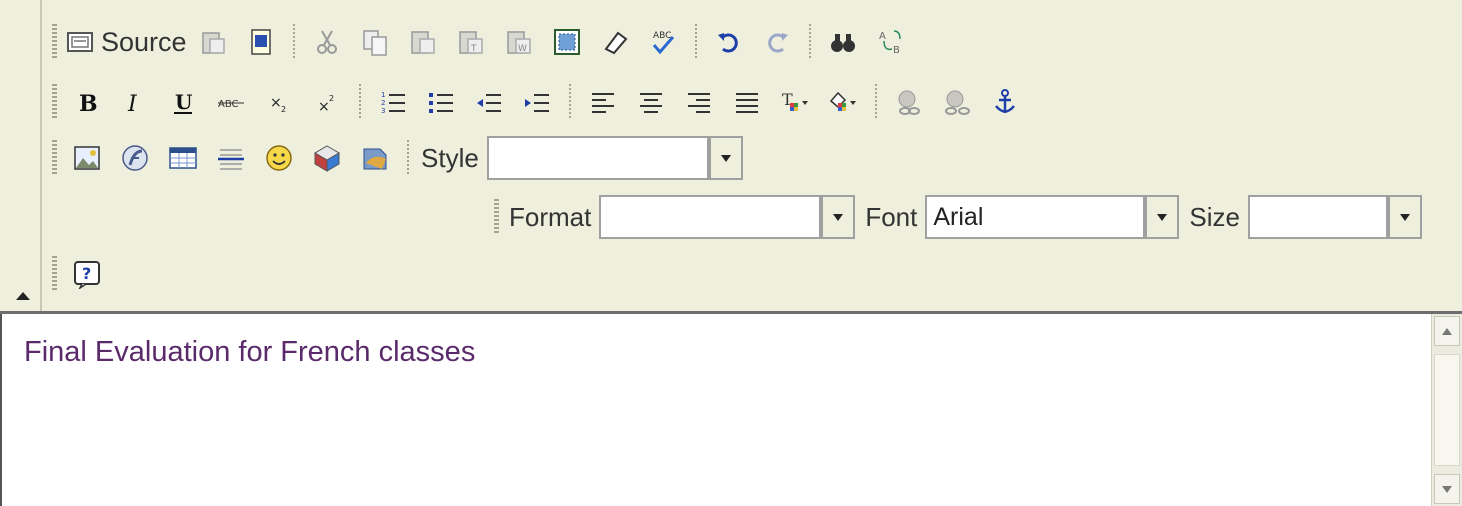 This screenshot has width=1462, height=506. Describe the element at coordinates (662, 36) in the screenshot. I see `svg-text: ABC` at that location.